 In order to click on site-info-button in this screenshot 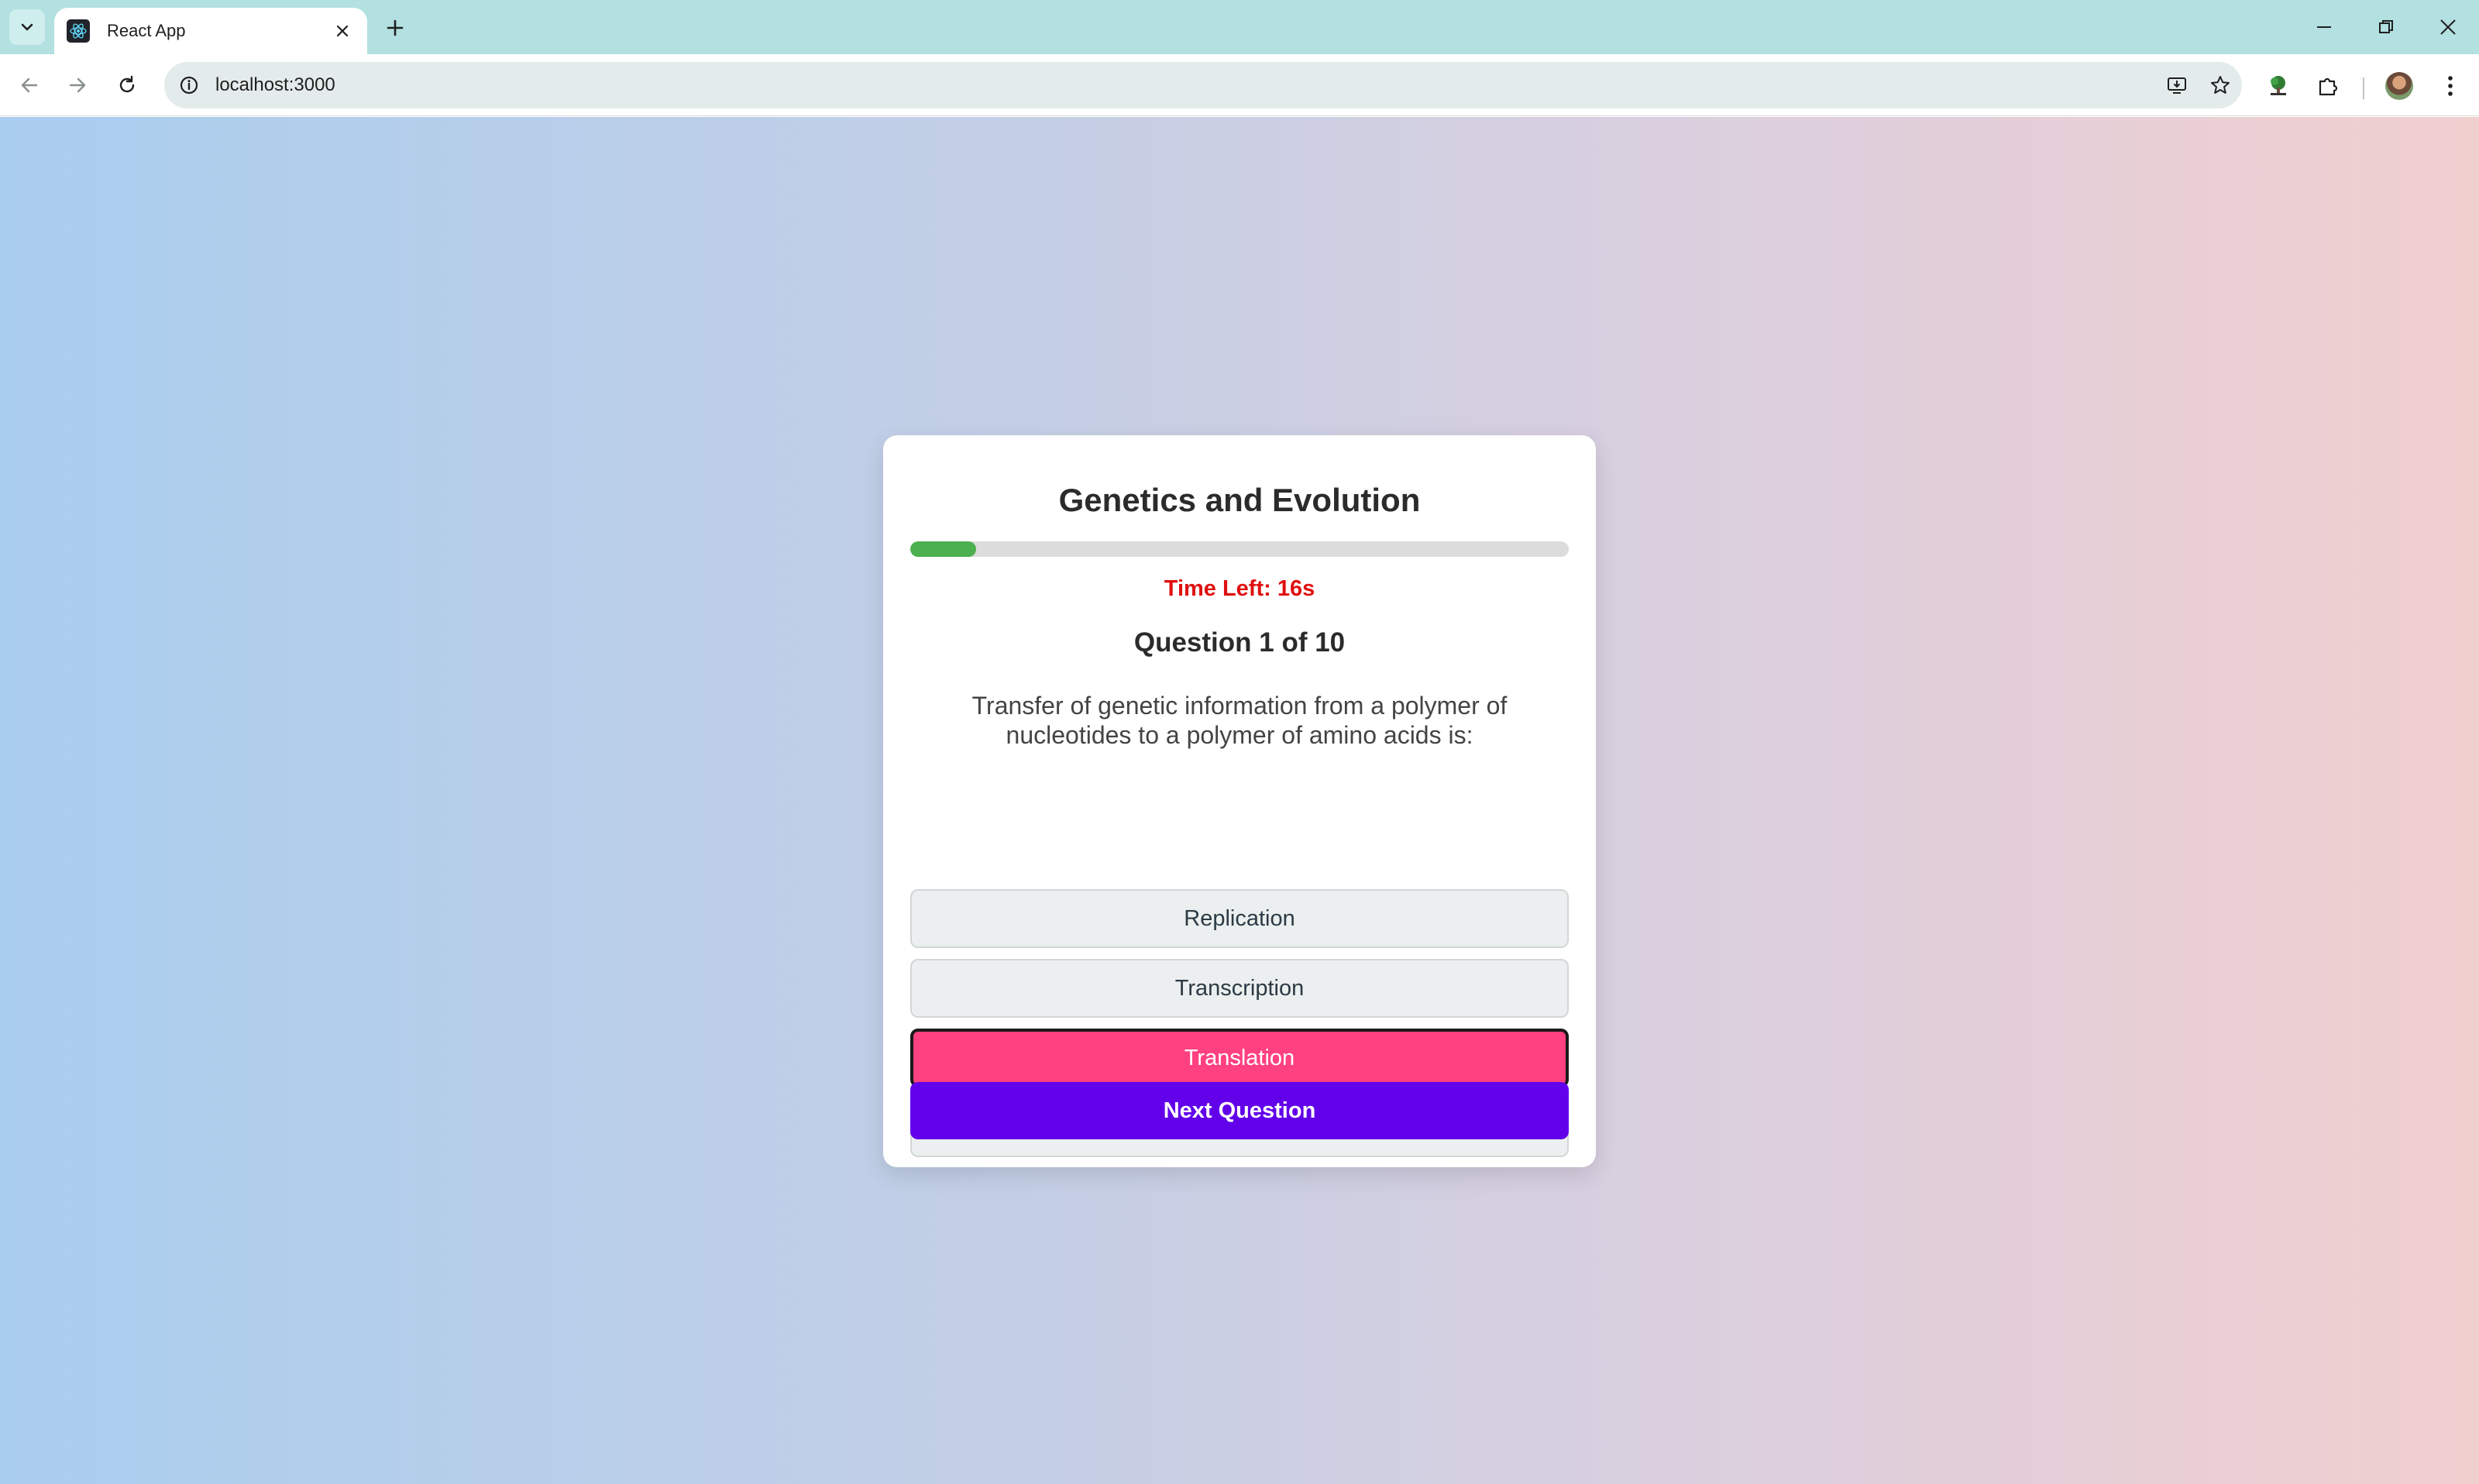, I will do `click(189, 85)`.